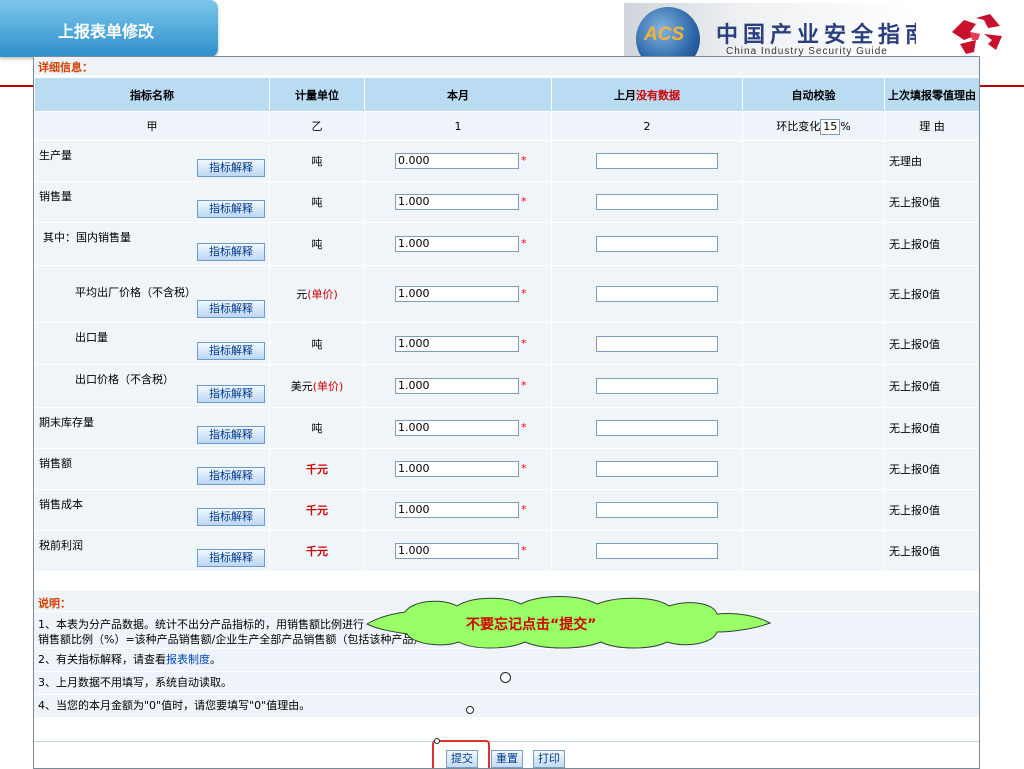 The height and width of the screenshot is (769, 1024). Describe the element at coordinates (152, 202) in the screenshot. I see `indicator-name-cell: 销售量 指标解释` at that location.